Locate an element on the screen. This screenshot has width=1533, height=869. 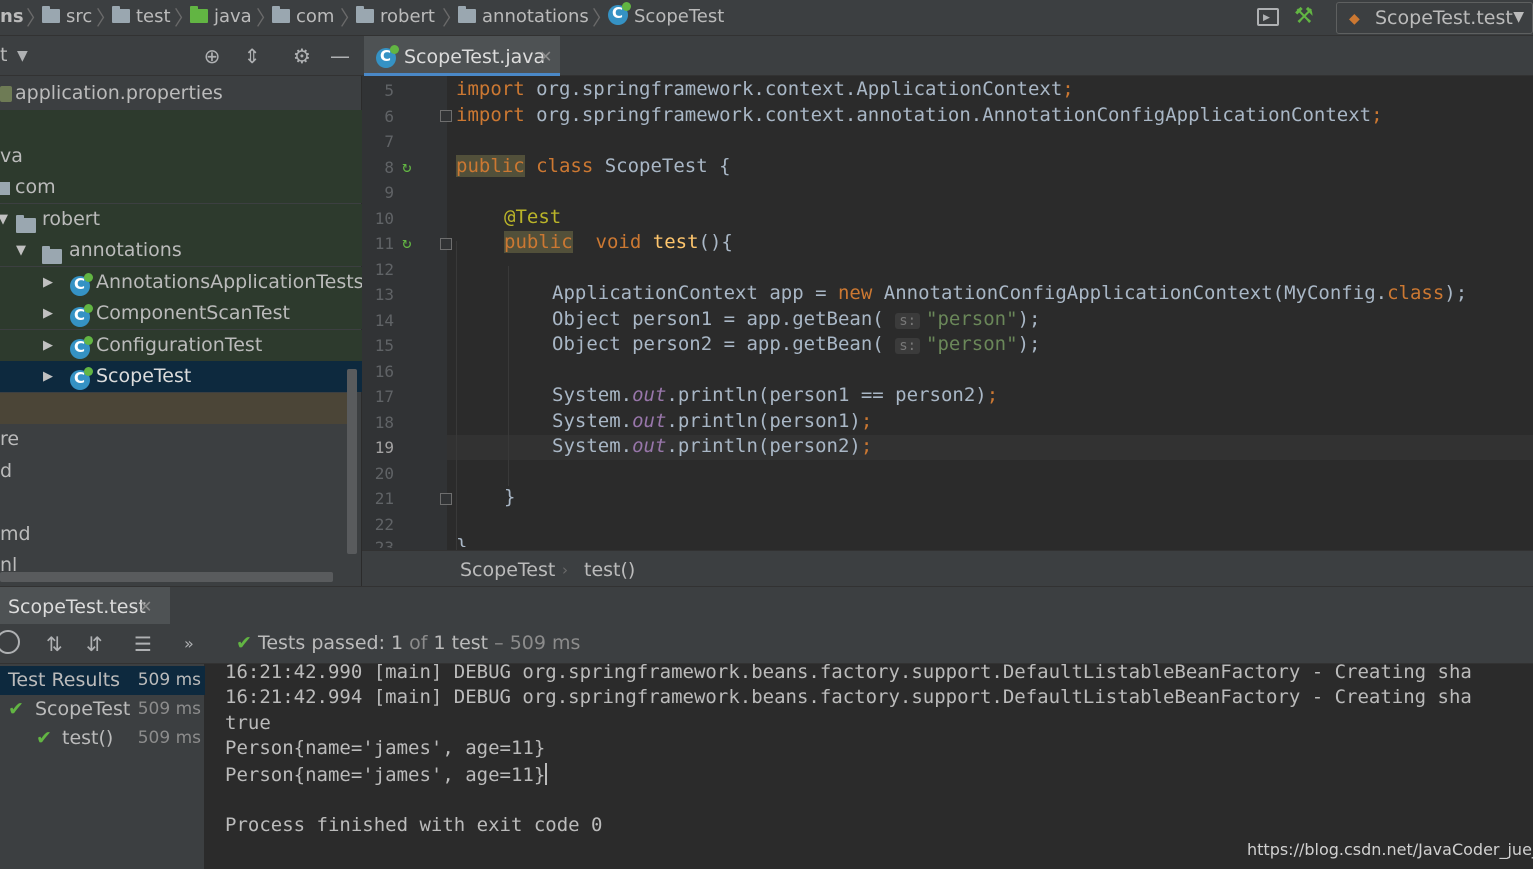
tree-item-annotationsapplicationtests: ▶ AnnotationsApplicationTests is located at coordinates (182, 282).